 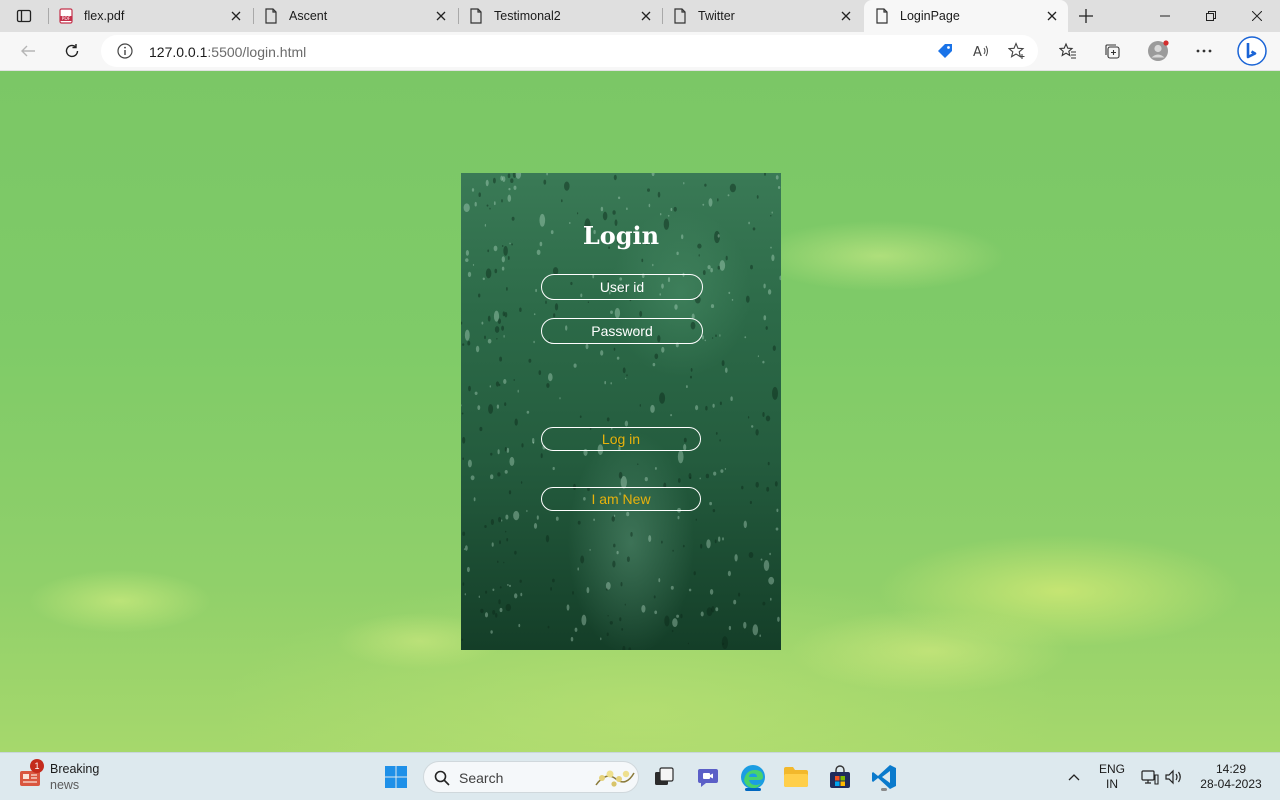 I want to click on browser-toolbar: 127.0.0.1:5500/login.html A, so click(x=640, y=51).